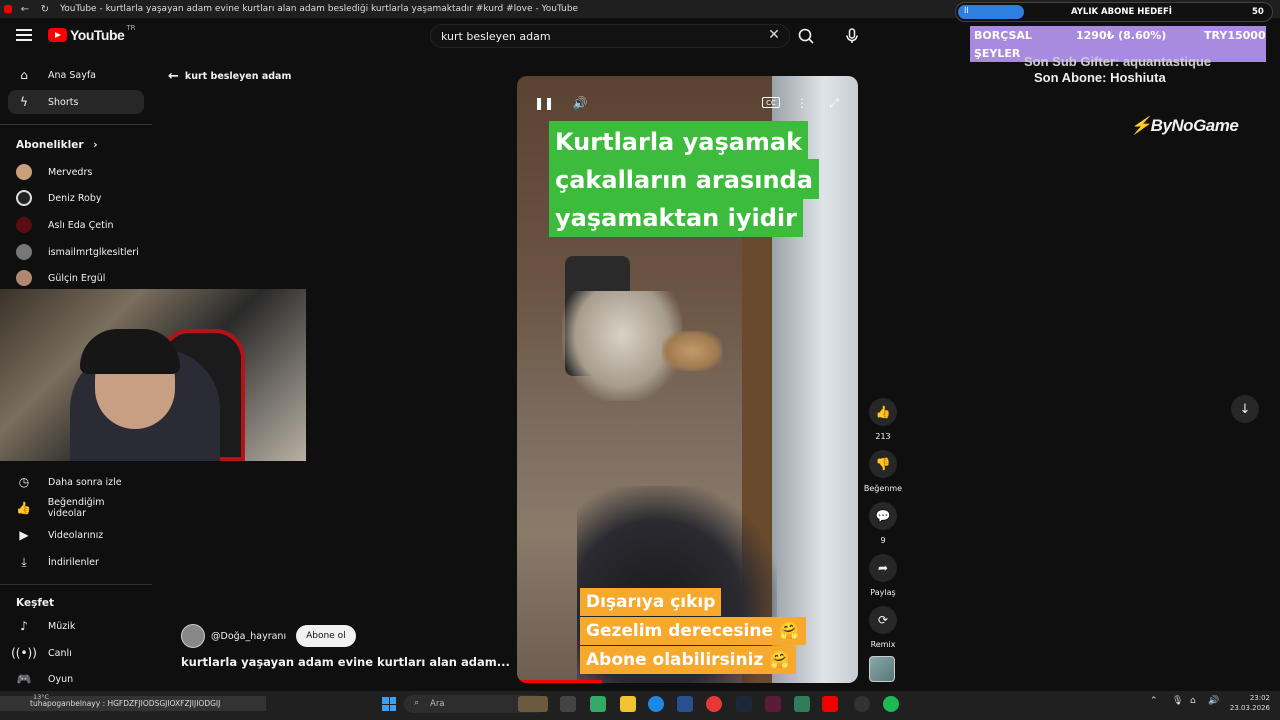  I want to click on avatar, so click(24, 225).